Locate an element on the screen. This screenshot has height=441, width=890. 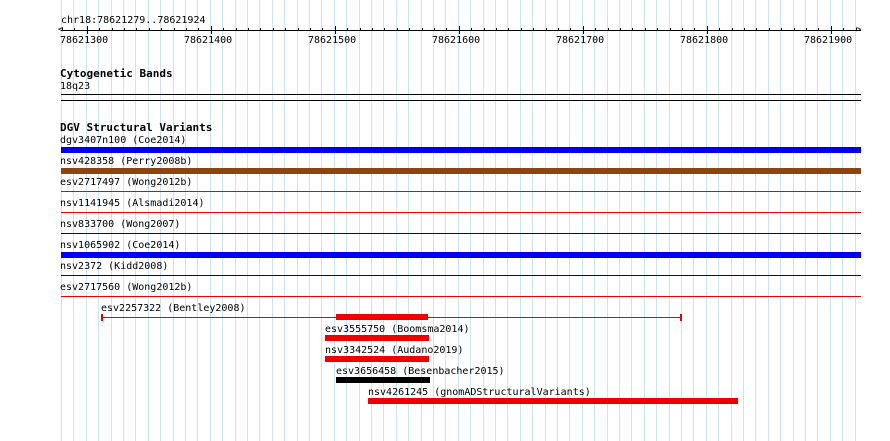
dgv-feature-label: nsv4261245 (gnomADStructuralVariants) is located at coordinates (479, 392).